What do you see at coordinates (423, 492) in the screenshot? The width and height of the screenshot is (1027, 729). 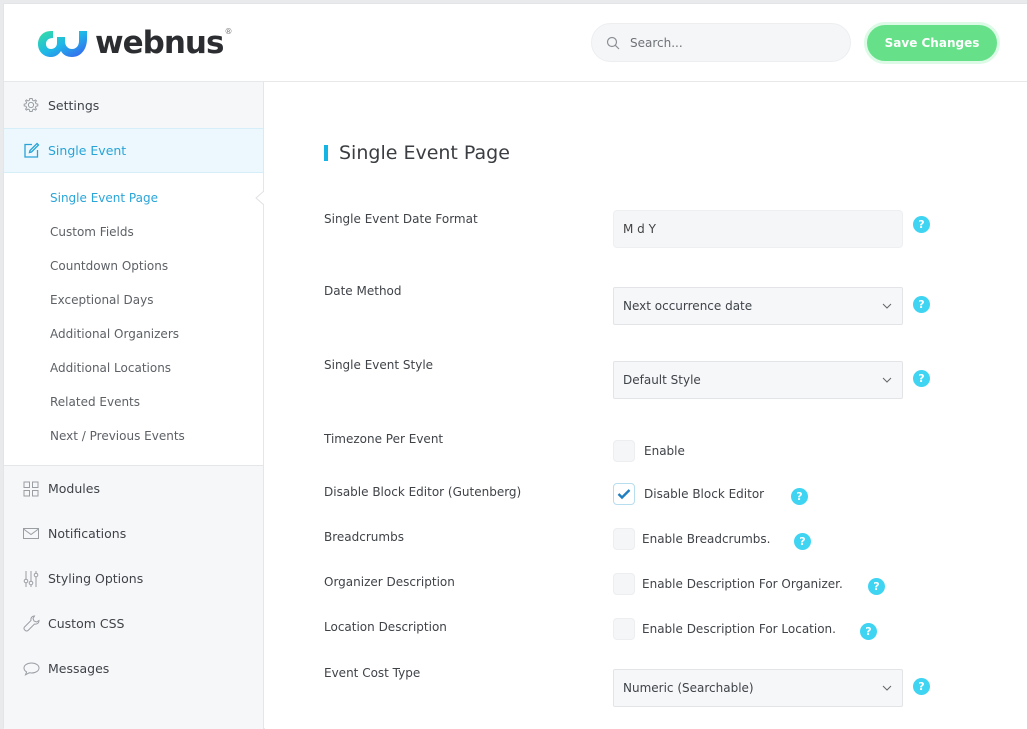 I see `field-label: Disable Block Editor (Gutenberg)` at bounding box center [423, 492].